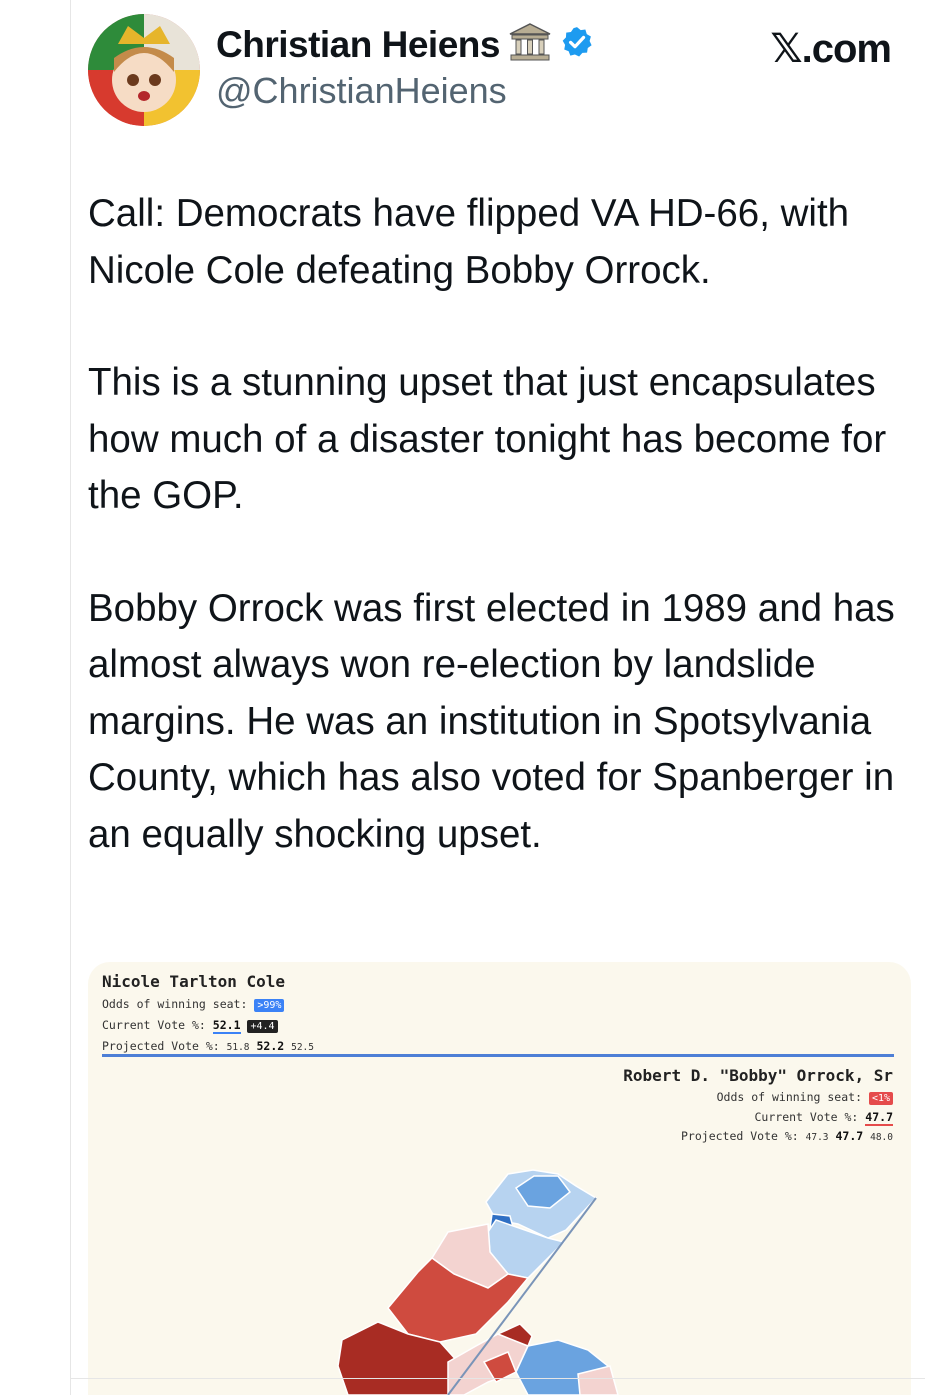 This screenshot has height=1395, width=925. What do you see at coordinates (361, 91) in the screenshot?
I see `author-handle: @ChristianHeiens` at bounding box center [361, 91].